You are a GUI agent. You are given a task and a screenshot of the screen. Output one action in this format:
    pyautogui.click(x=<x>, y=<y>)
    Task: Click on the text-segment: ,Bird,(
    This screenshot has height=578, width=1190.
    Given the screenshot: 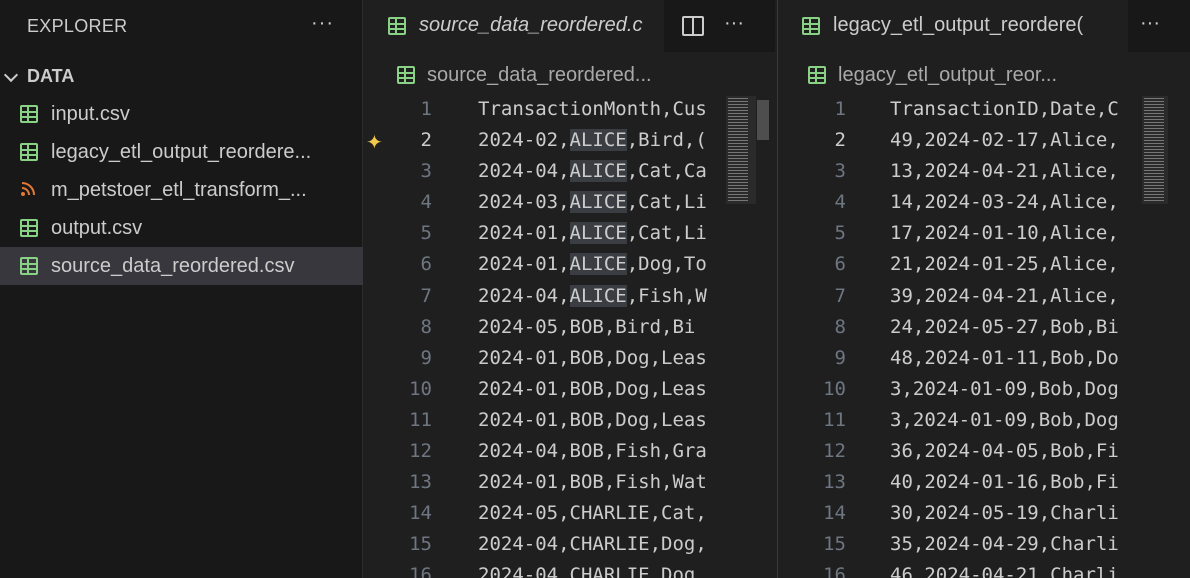 What is the action you would take?
    pyautogui.click(x=666, y=140)
    